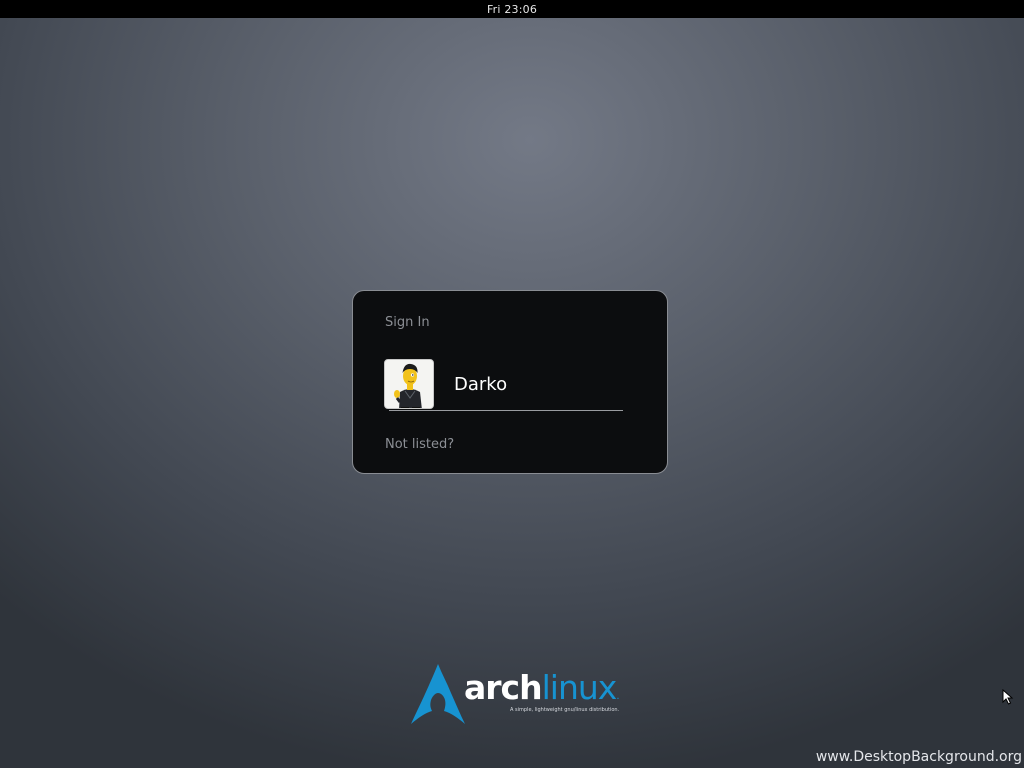 This screenshot has width=1024, height=768. Describe the element at coordinates (407, 322) in the screenshot. I see `sign-in-title: Sign In` at that location.